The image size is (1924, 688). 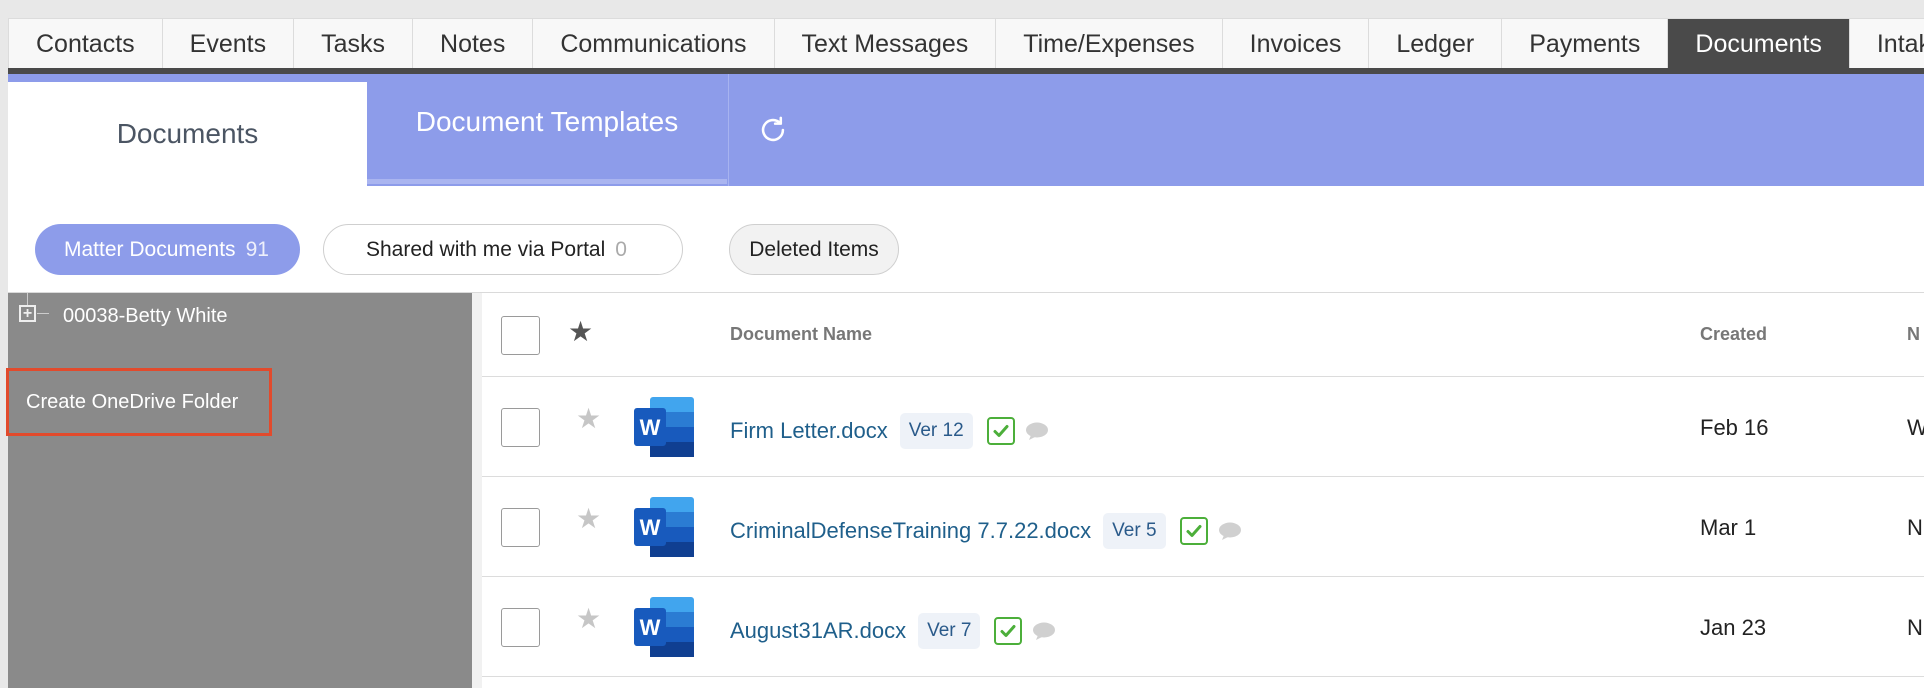 I want to click on column-header-created: Created, so click(x=1733, y=334).